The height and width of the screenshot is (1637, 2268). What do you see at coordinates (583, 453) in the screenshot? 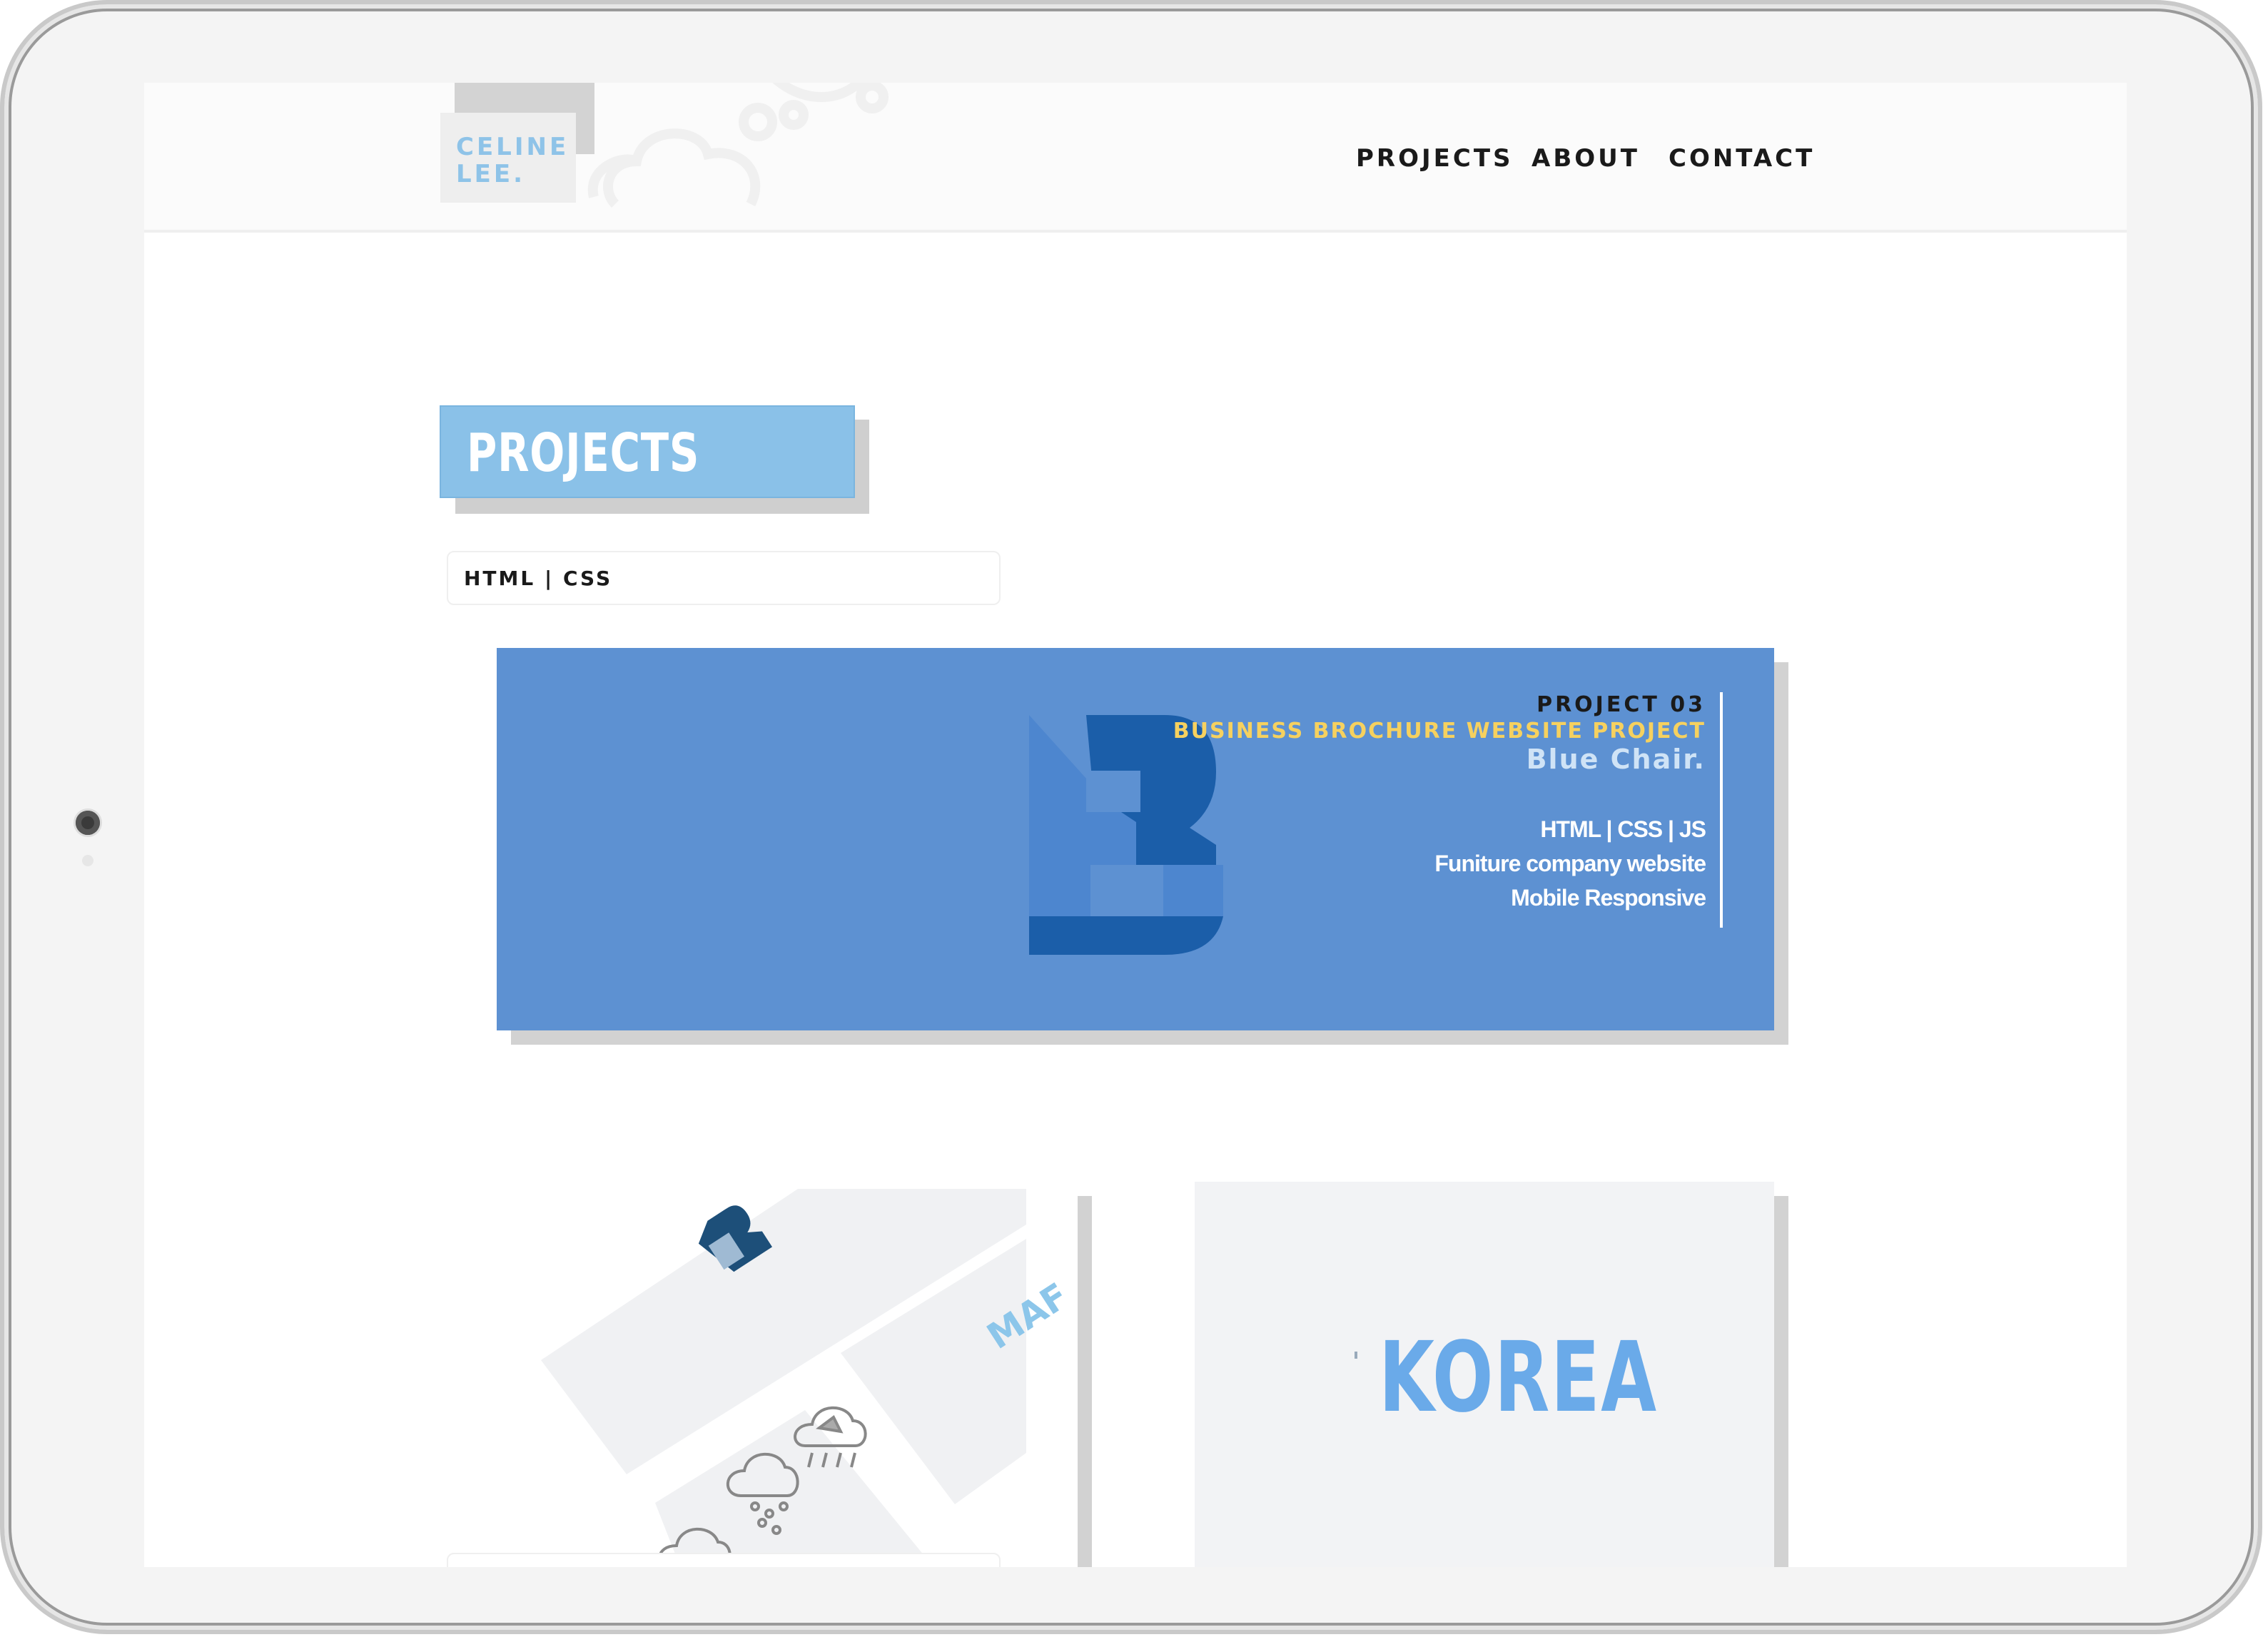
I see `section-title: PROJECTS` at bounding box center [583, 453].